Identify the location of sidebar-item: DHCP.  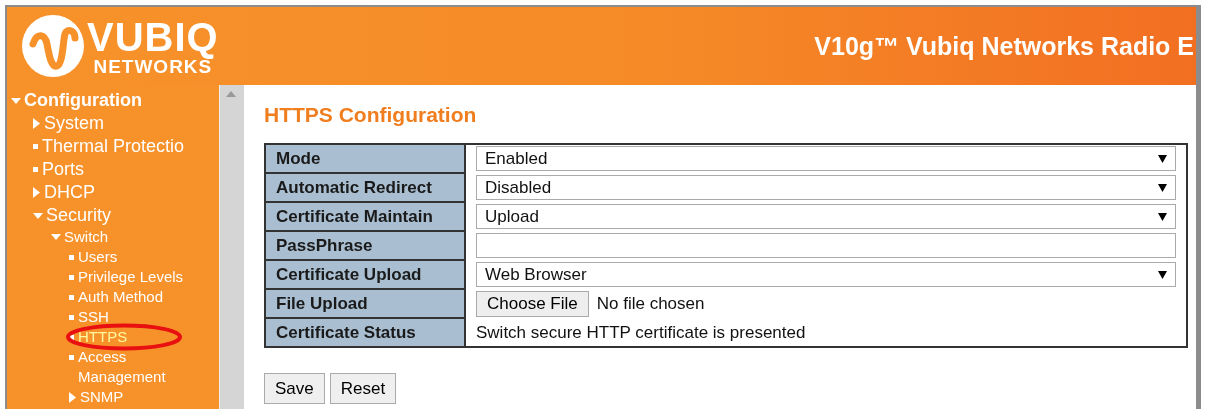
(69, 192).